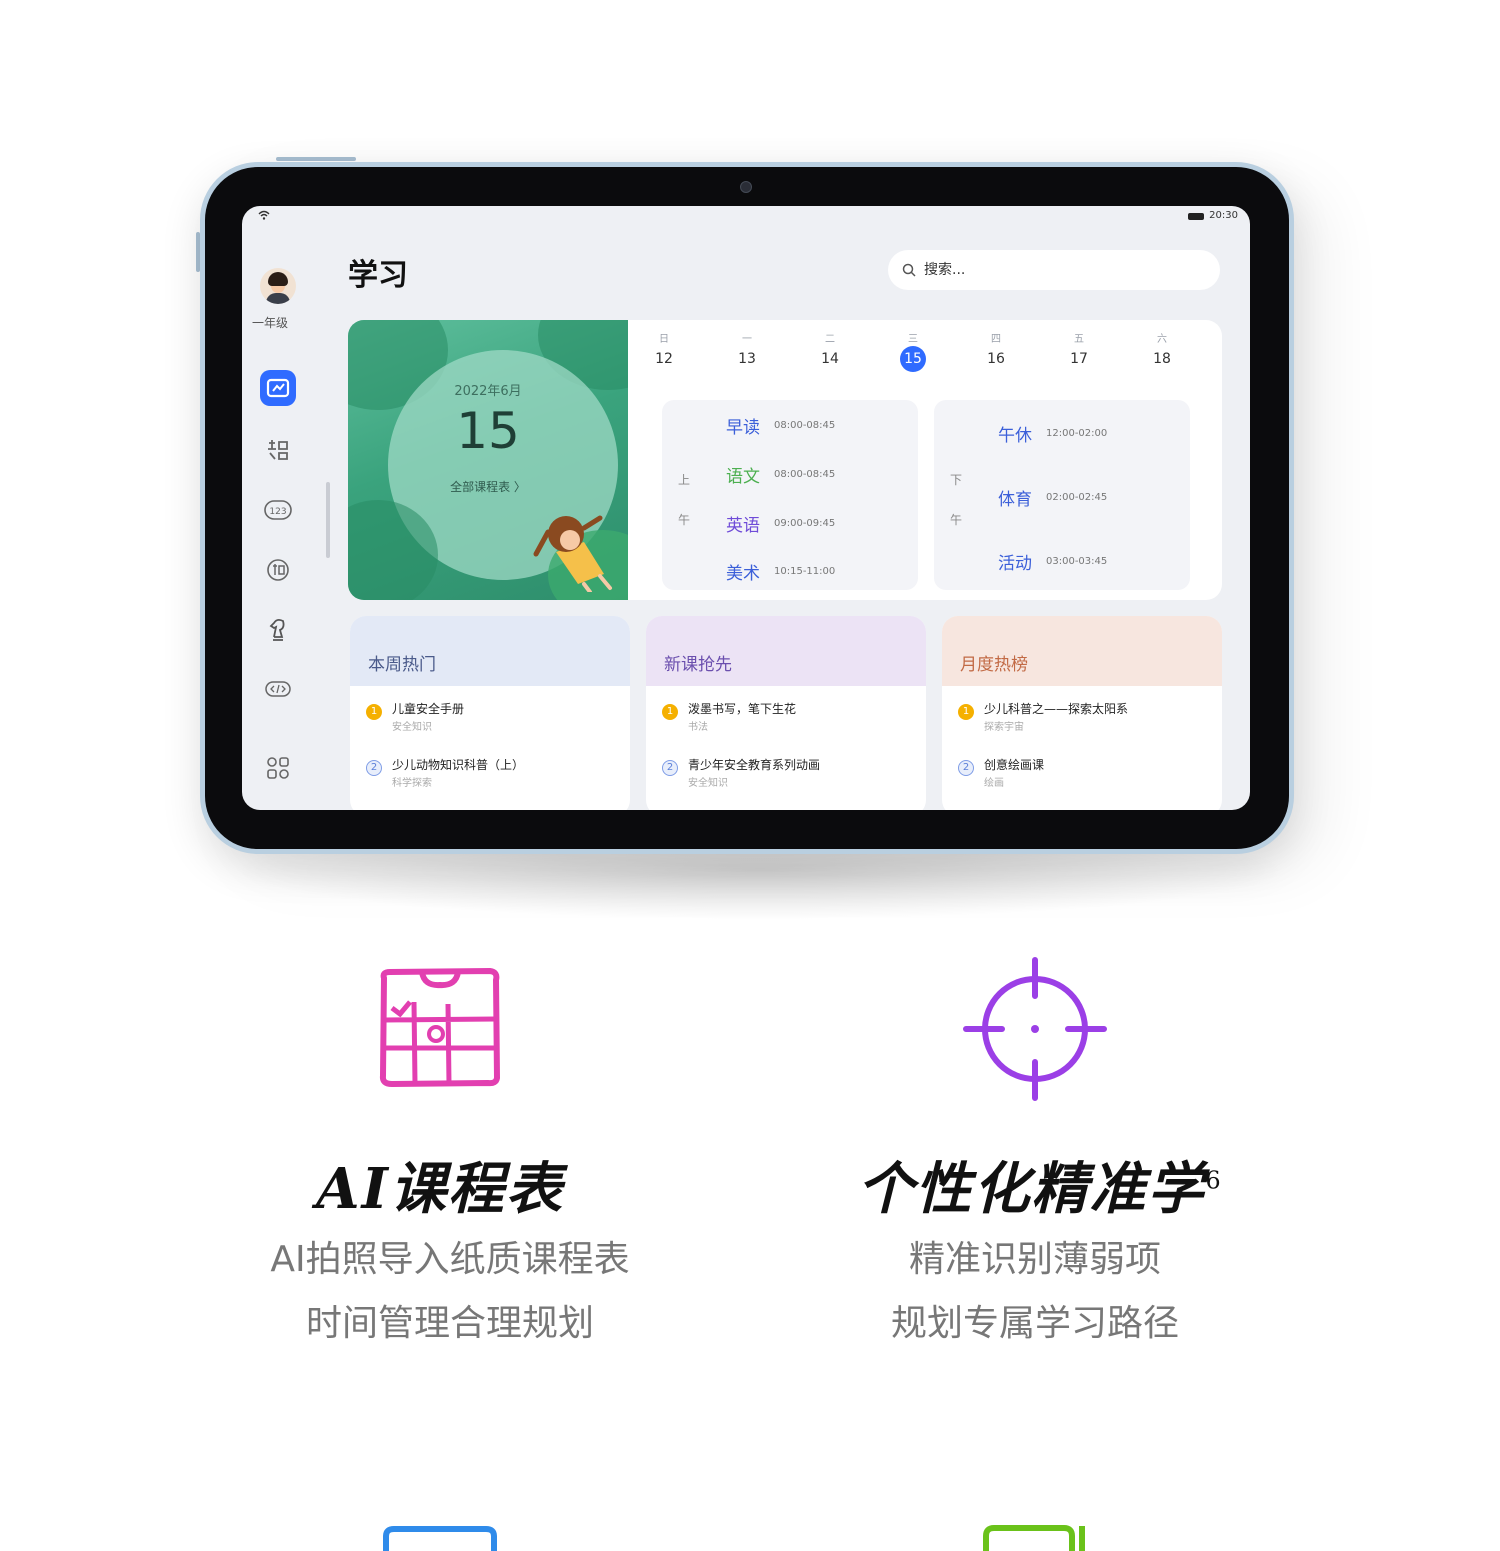 The image size is (1500, 1551). I want to click on list-item: 2 青少年安全教育系列动画 安全知识, so click(789, 776).